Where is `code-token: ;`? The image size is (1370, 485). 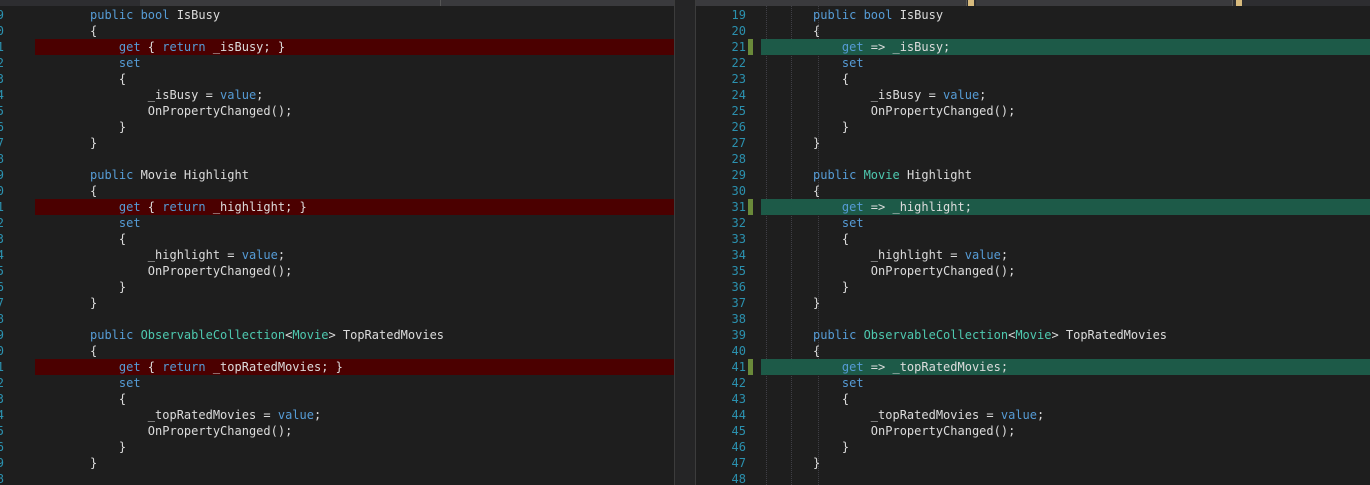 code-token: ; is located at coordinates (317, 415).